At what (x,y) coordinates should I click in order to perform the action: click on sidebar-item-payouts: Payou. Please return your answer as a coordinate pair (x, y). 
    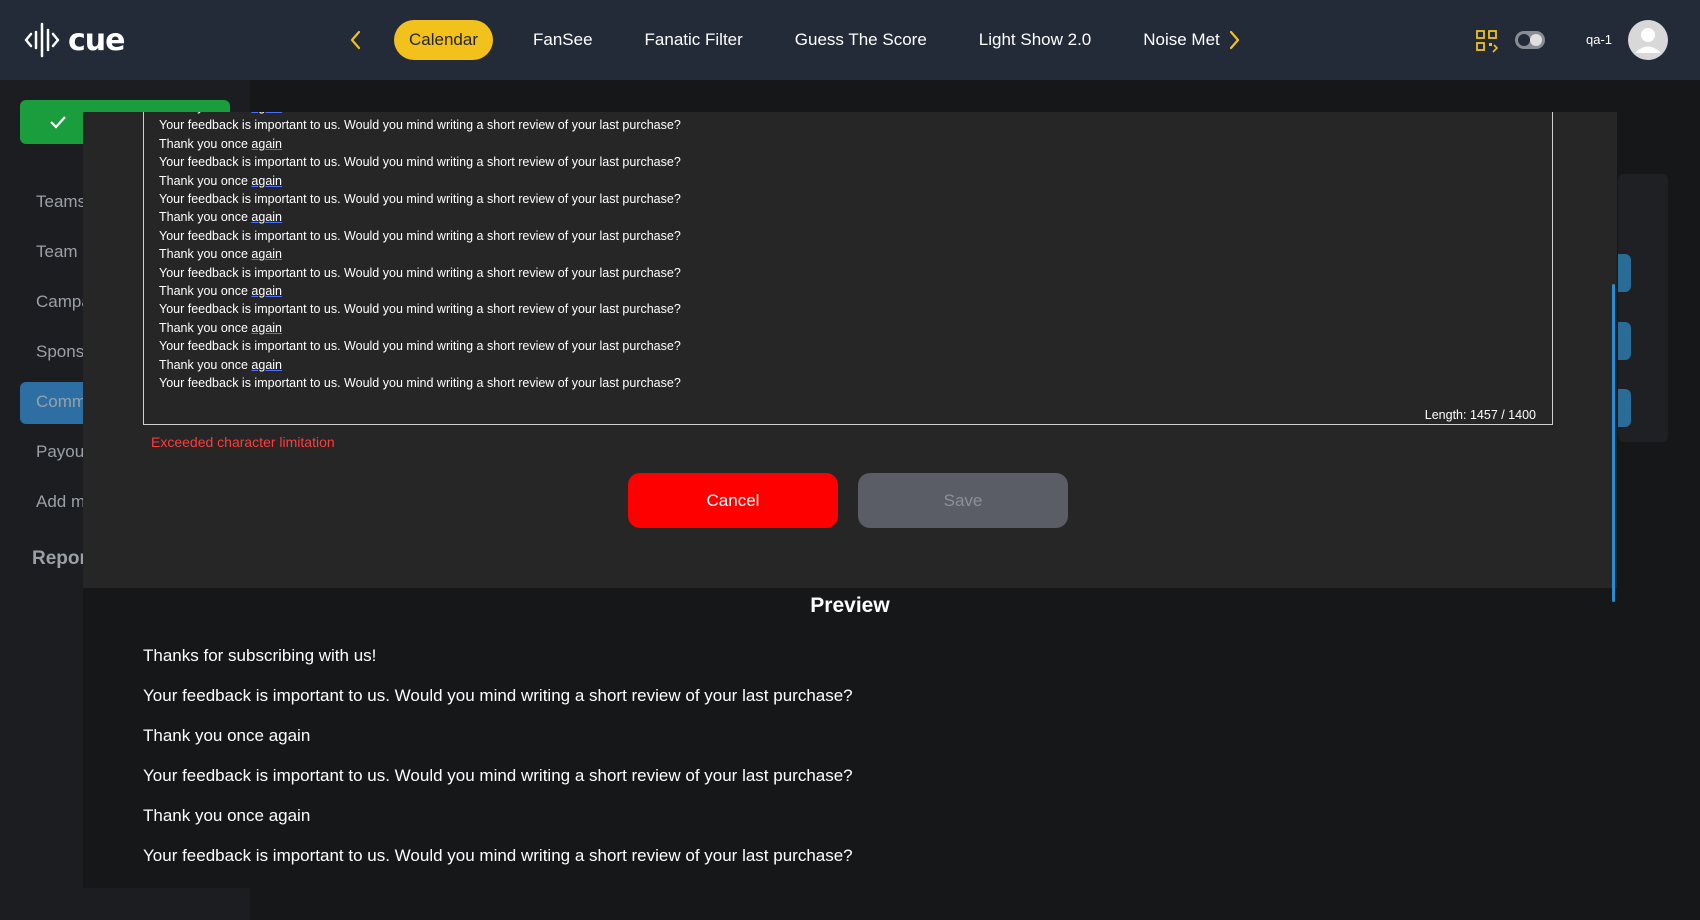
    Looking at the image, I should click on (60, 452).